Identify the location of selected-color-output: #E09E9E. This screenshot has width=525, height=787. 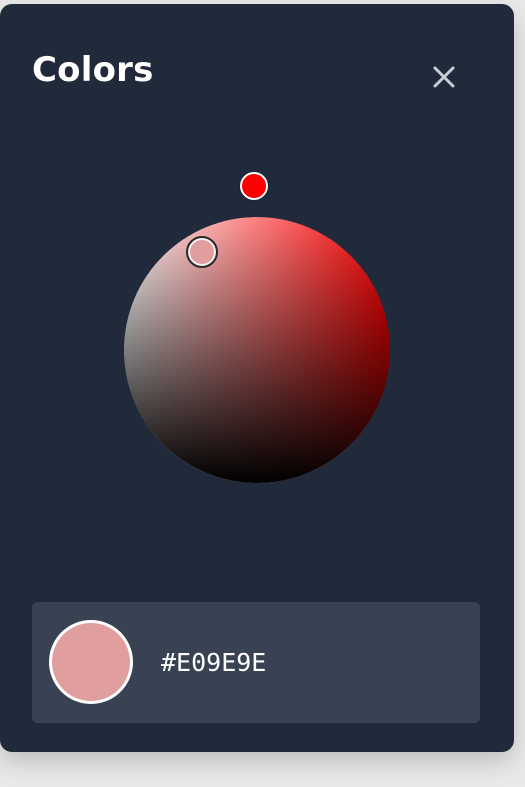
(256, 662).